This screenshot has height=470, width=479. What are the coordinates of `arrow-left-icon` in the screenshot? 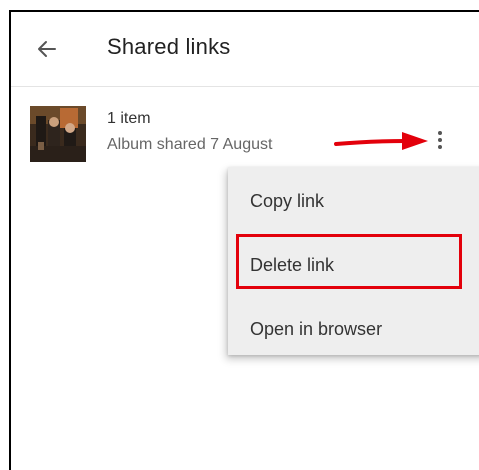 It's located at (47, 49).